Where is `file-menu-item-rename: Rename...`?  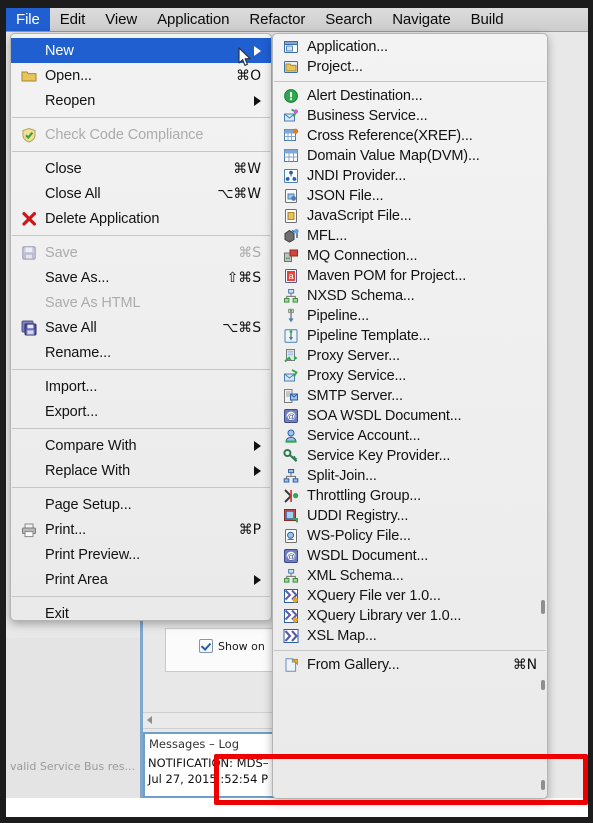
file-menu-item-rename: Rename... is located at coordinates (141, 352).